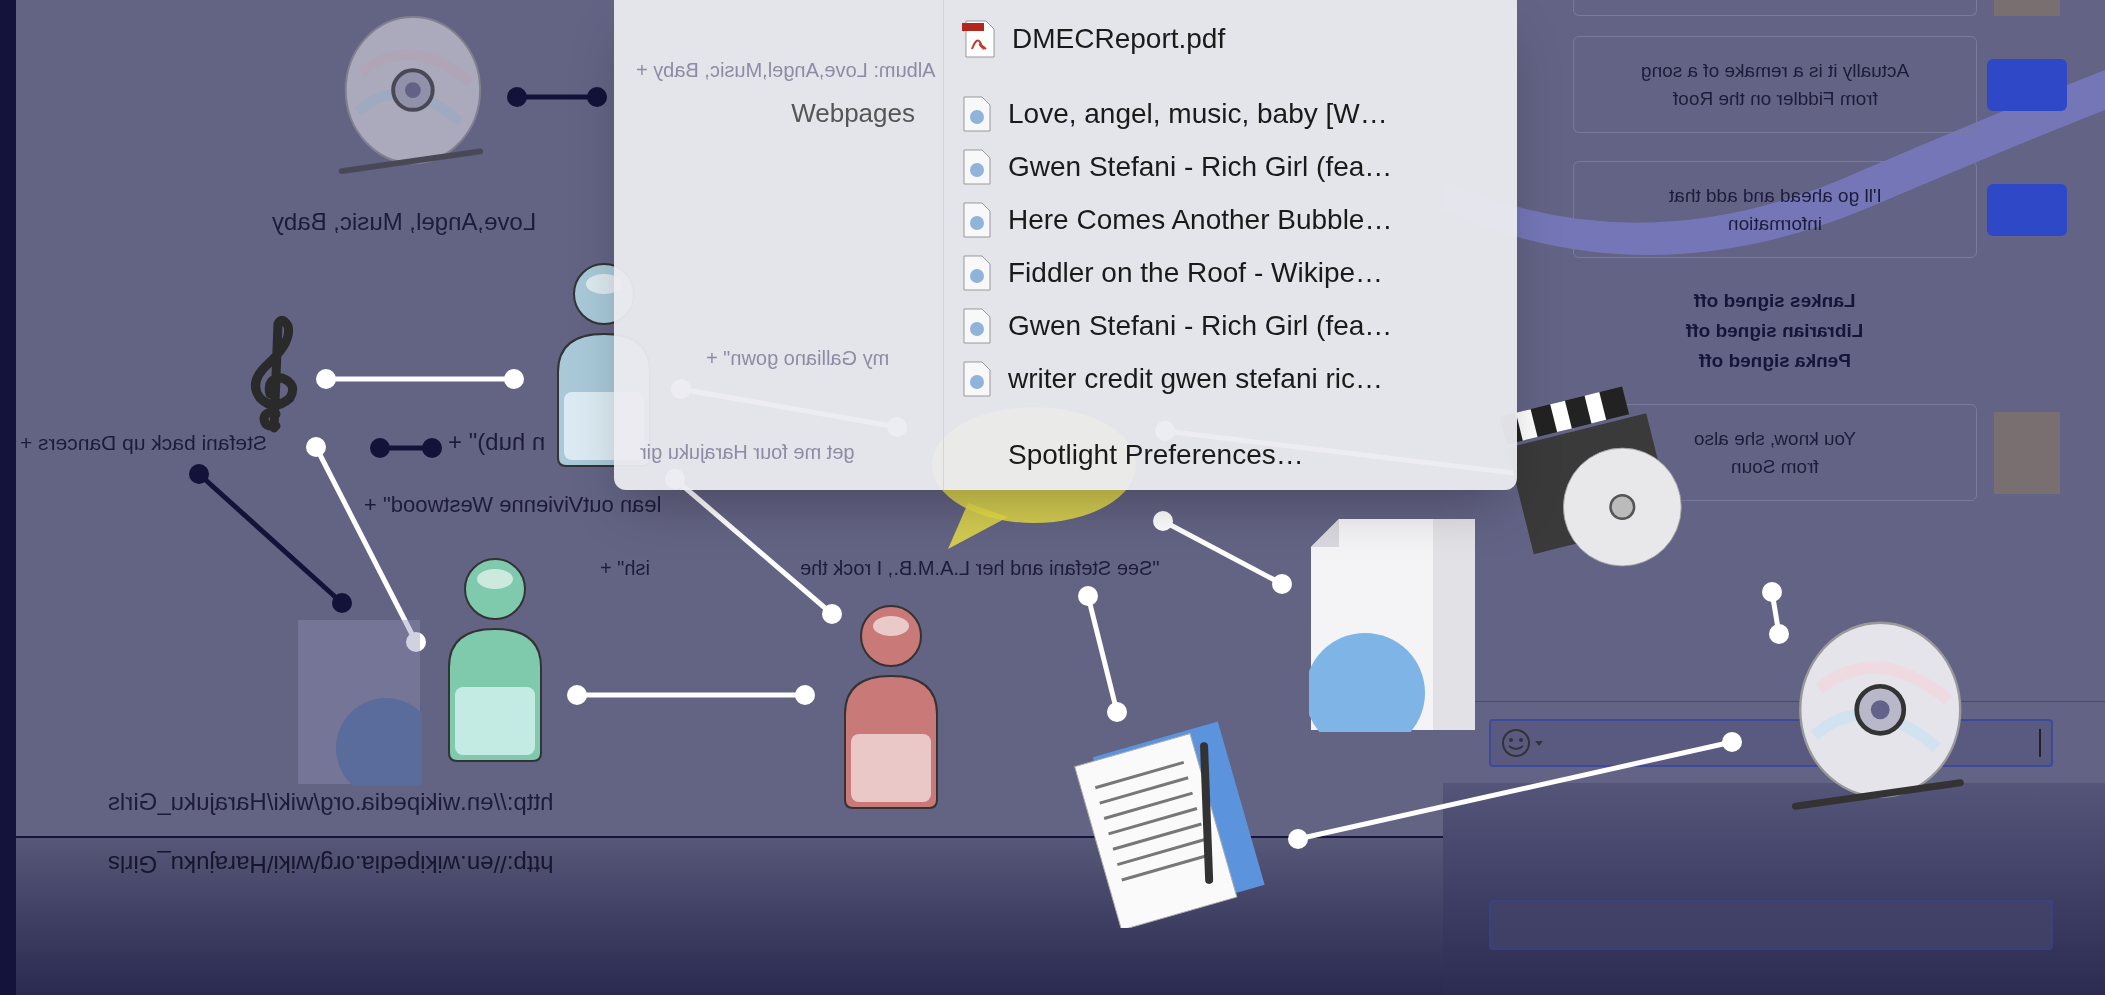  Describe the element at coordinates (404, 222) in the screenshot. I see `node-label: Love,Angel, Music, Baby` at that location.